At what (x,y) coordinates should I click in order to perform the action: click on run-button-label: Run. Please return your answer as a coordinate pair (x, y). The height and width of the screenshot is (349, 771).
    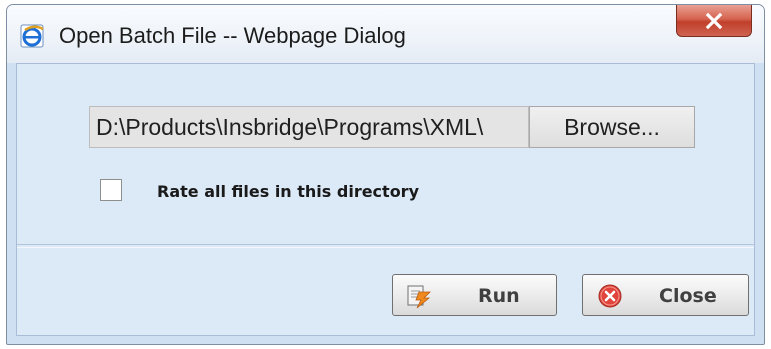
    Looking at the image, I should click on (499, 296).